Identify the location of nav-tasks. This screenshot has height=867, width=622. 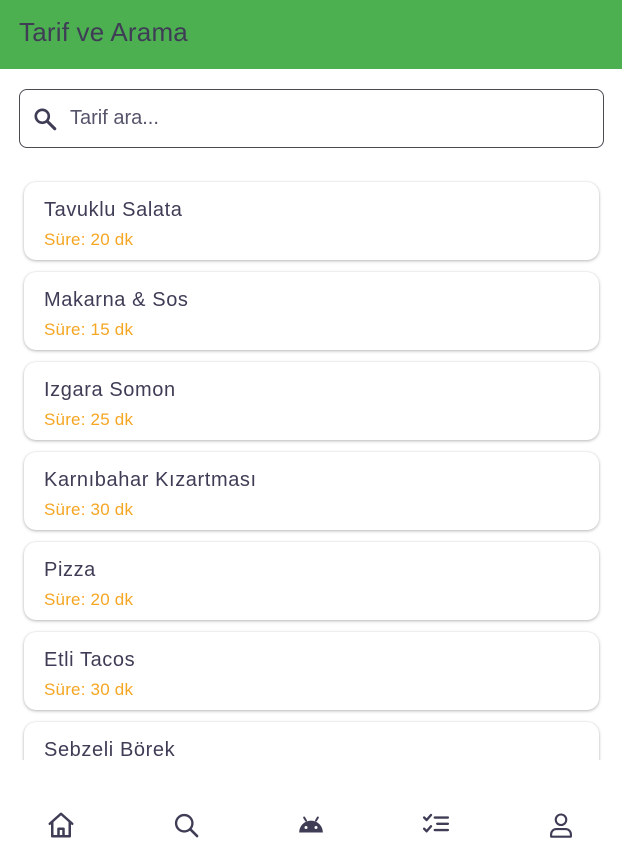
(436, 825).